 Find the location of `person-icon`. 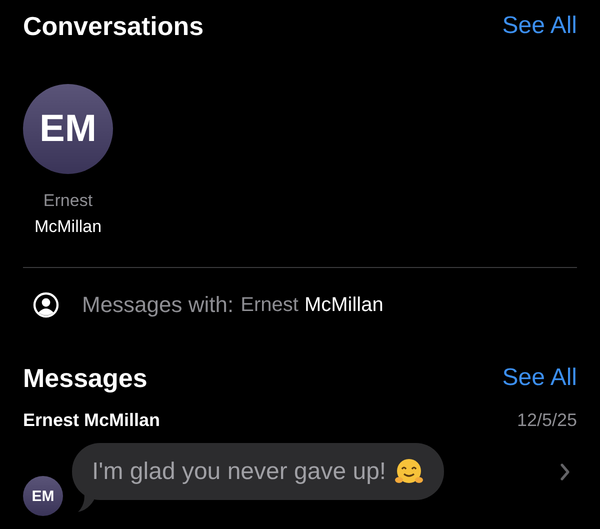

person-icon is located at coordinates (46, 305).